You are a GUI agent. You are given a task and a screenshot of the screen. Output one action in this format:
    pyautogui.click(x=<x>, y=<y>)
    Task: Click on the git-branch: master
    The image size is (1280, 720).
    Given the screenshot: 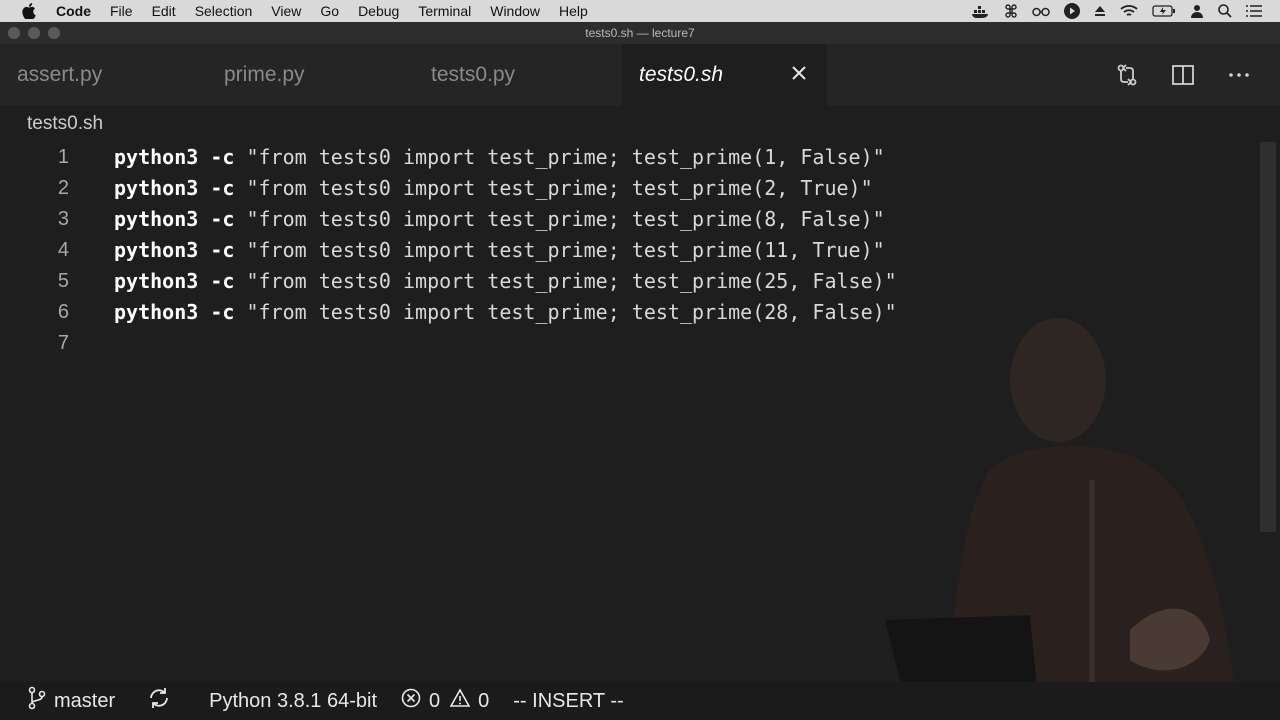 What is the action you would take?
    pyautogui.click(x=71, y=701)
    